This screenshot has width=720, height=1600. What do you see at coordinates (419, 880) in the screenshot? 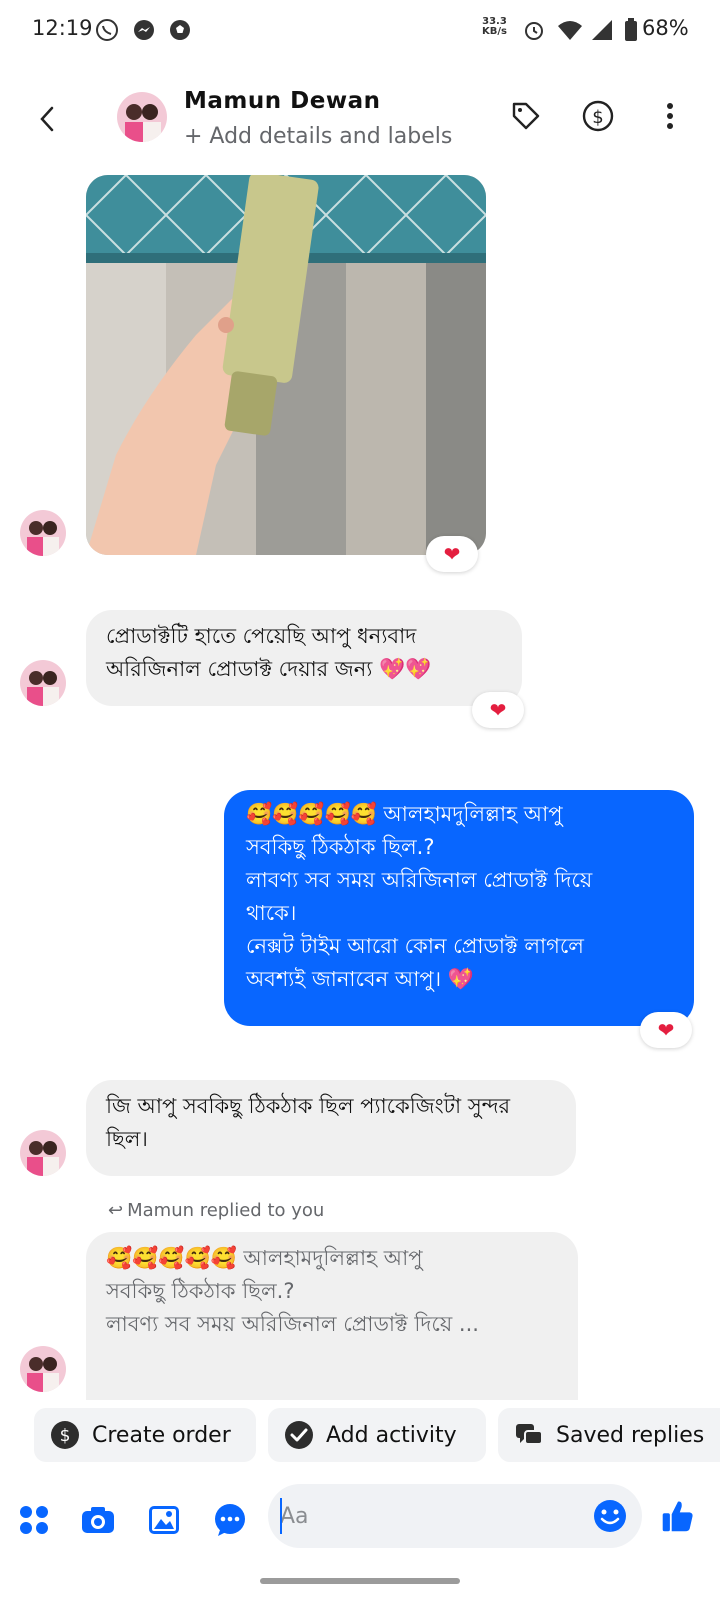
I see `message-line: লাবণ্য সব সময় অরিজিনাল প্রোডাক্ট দিয়ে` at bounding box center [419, 880].